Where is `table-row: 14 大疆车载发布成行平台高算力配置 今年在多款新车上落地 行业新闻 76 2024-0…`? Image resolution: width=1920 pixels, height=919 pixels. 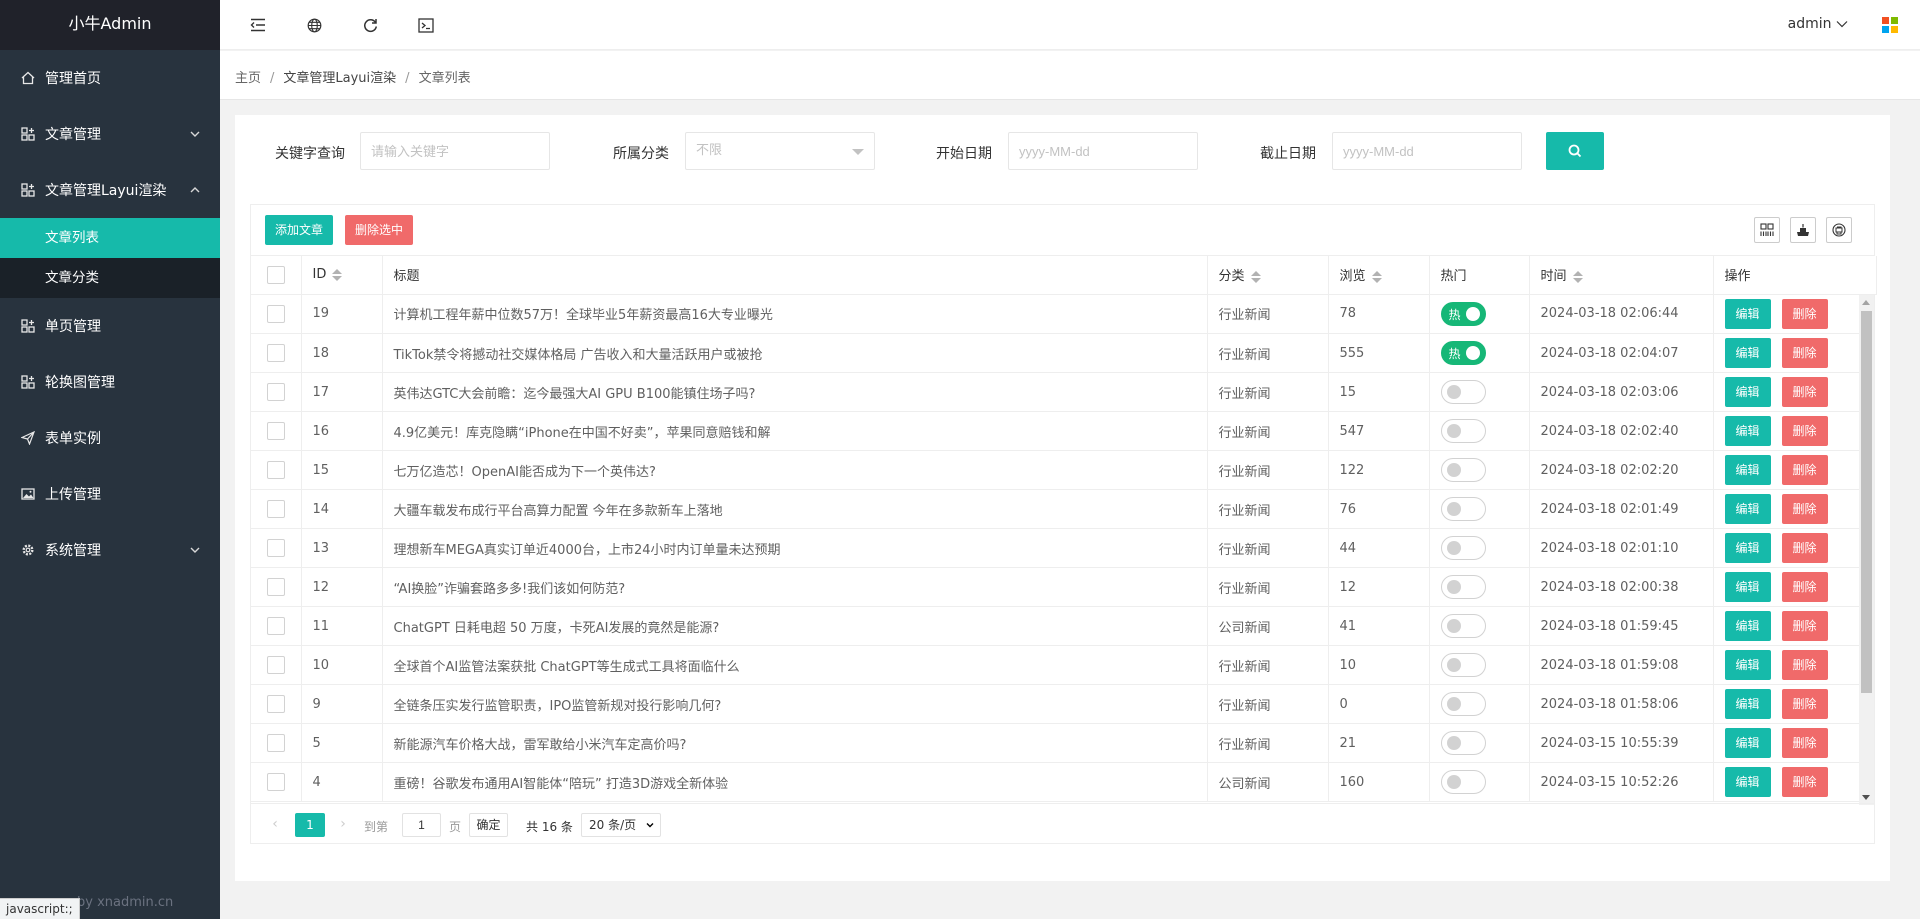 table-row: 14 大疆车载发布成行平台高算力配置 今年在多款新车上落地 行业新闻 76 2024-0… is located at coordinates (1062, 509).